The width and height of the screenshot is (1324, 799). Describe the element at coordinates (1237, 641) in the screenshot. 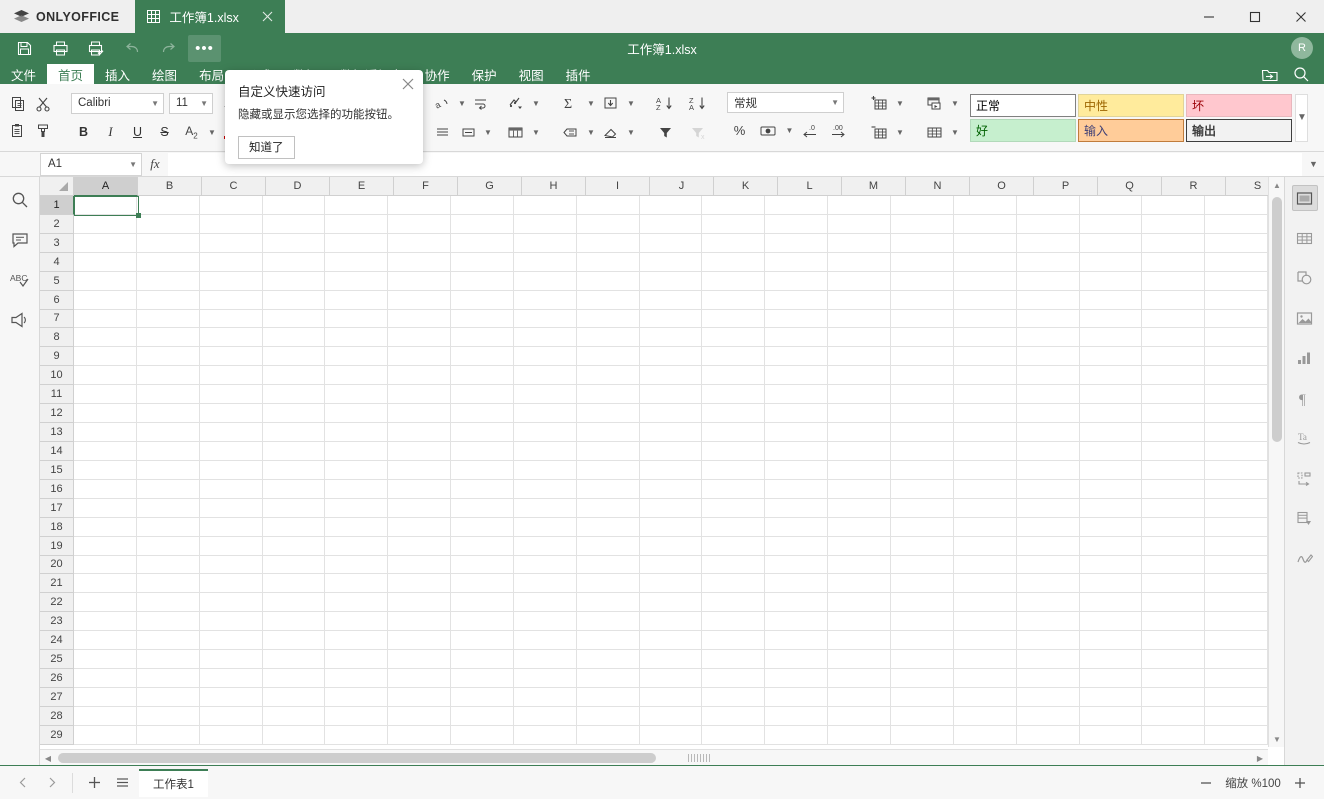

I see `cell-S24` at that location.